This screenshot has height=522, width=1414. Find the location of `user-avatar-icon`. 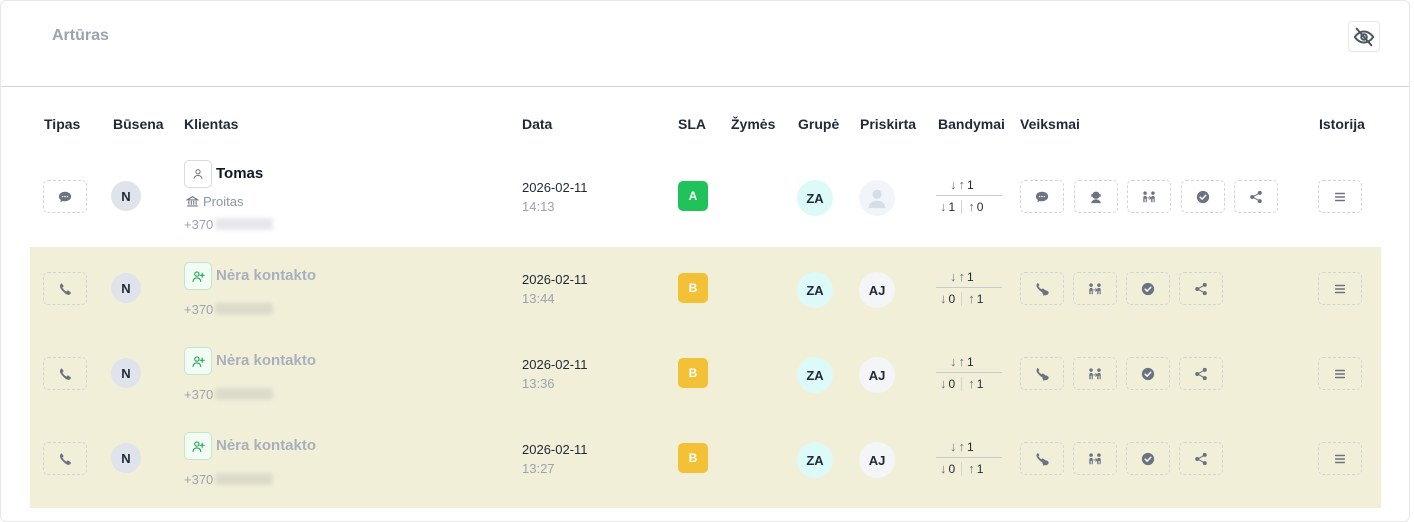

user-avatar-icon is located at coordinates (877, 198).